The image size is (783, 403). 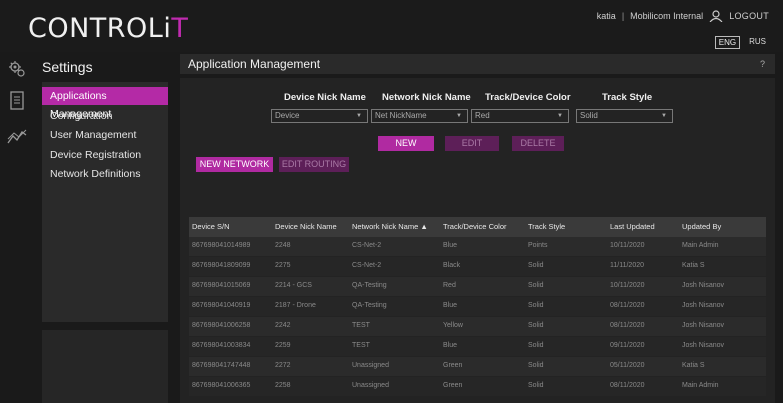 I want to click on cell-device-sn: 867698041015069, so click(x=221, y=285).